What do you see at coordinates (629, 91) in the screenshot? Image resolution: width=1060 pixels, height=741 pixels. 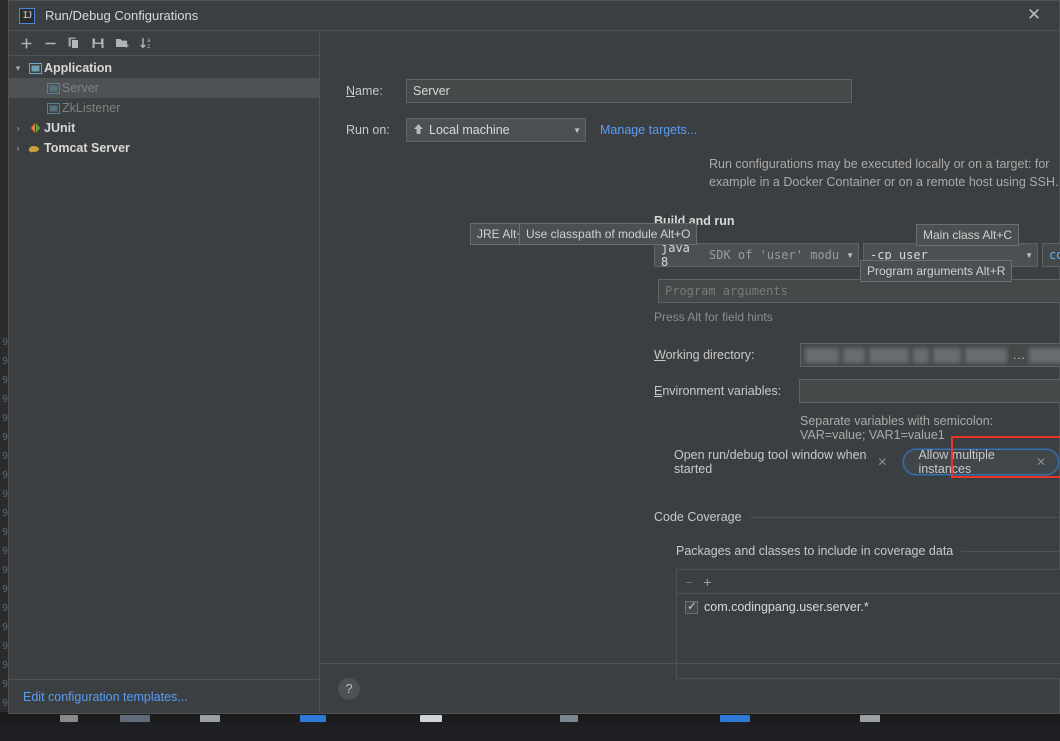 I see `name-input: Server` at bounding box center [629, 91].